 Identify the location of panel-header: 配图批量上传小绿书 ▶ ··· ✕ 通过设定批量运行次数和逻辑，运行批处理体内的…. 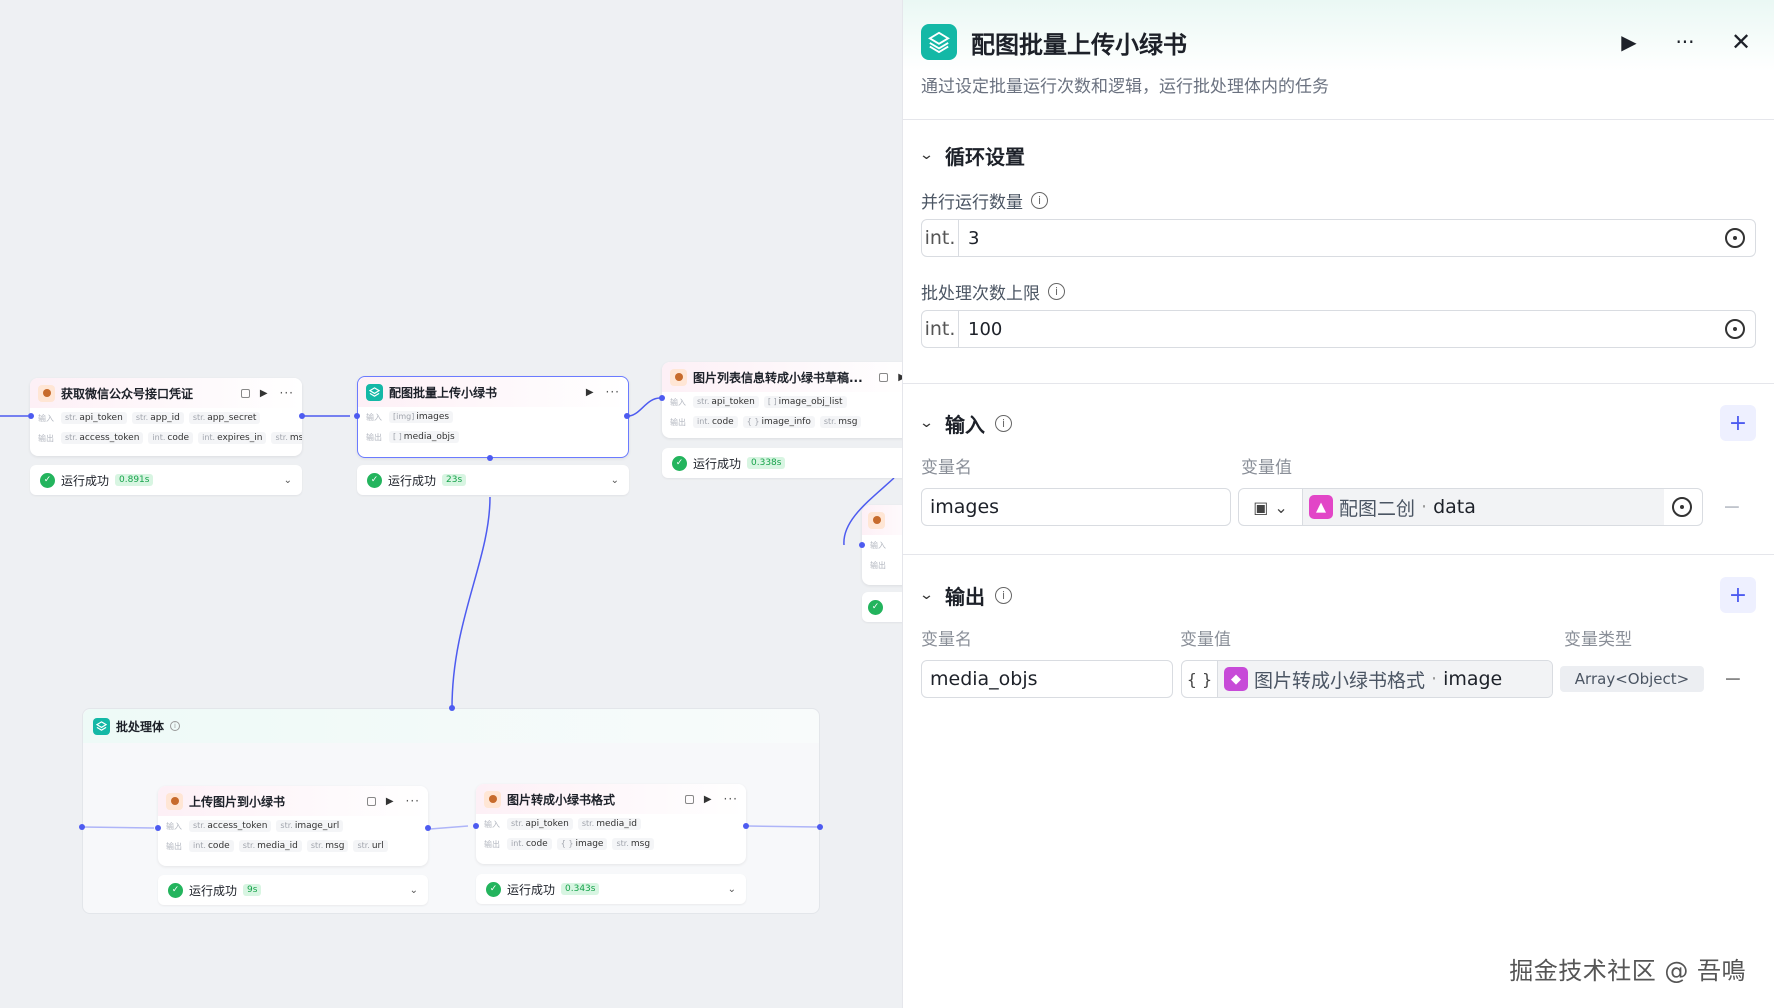
(1338, 60).